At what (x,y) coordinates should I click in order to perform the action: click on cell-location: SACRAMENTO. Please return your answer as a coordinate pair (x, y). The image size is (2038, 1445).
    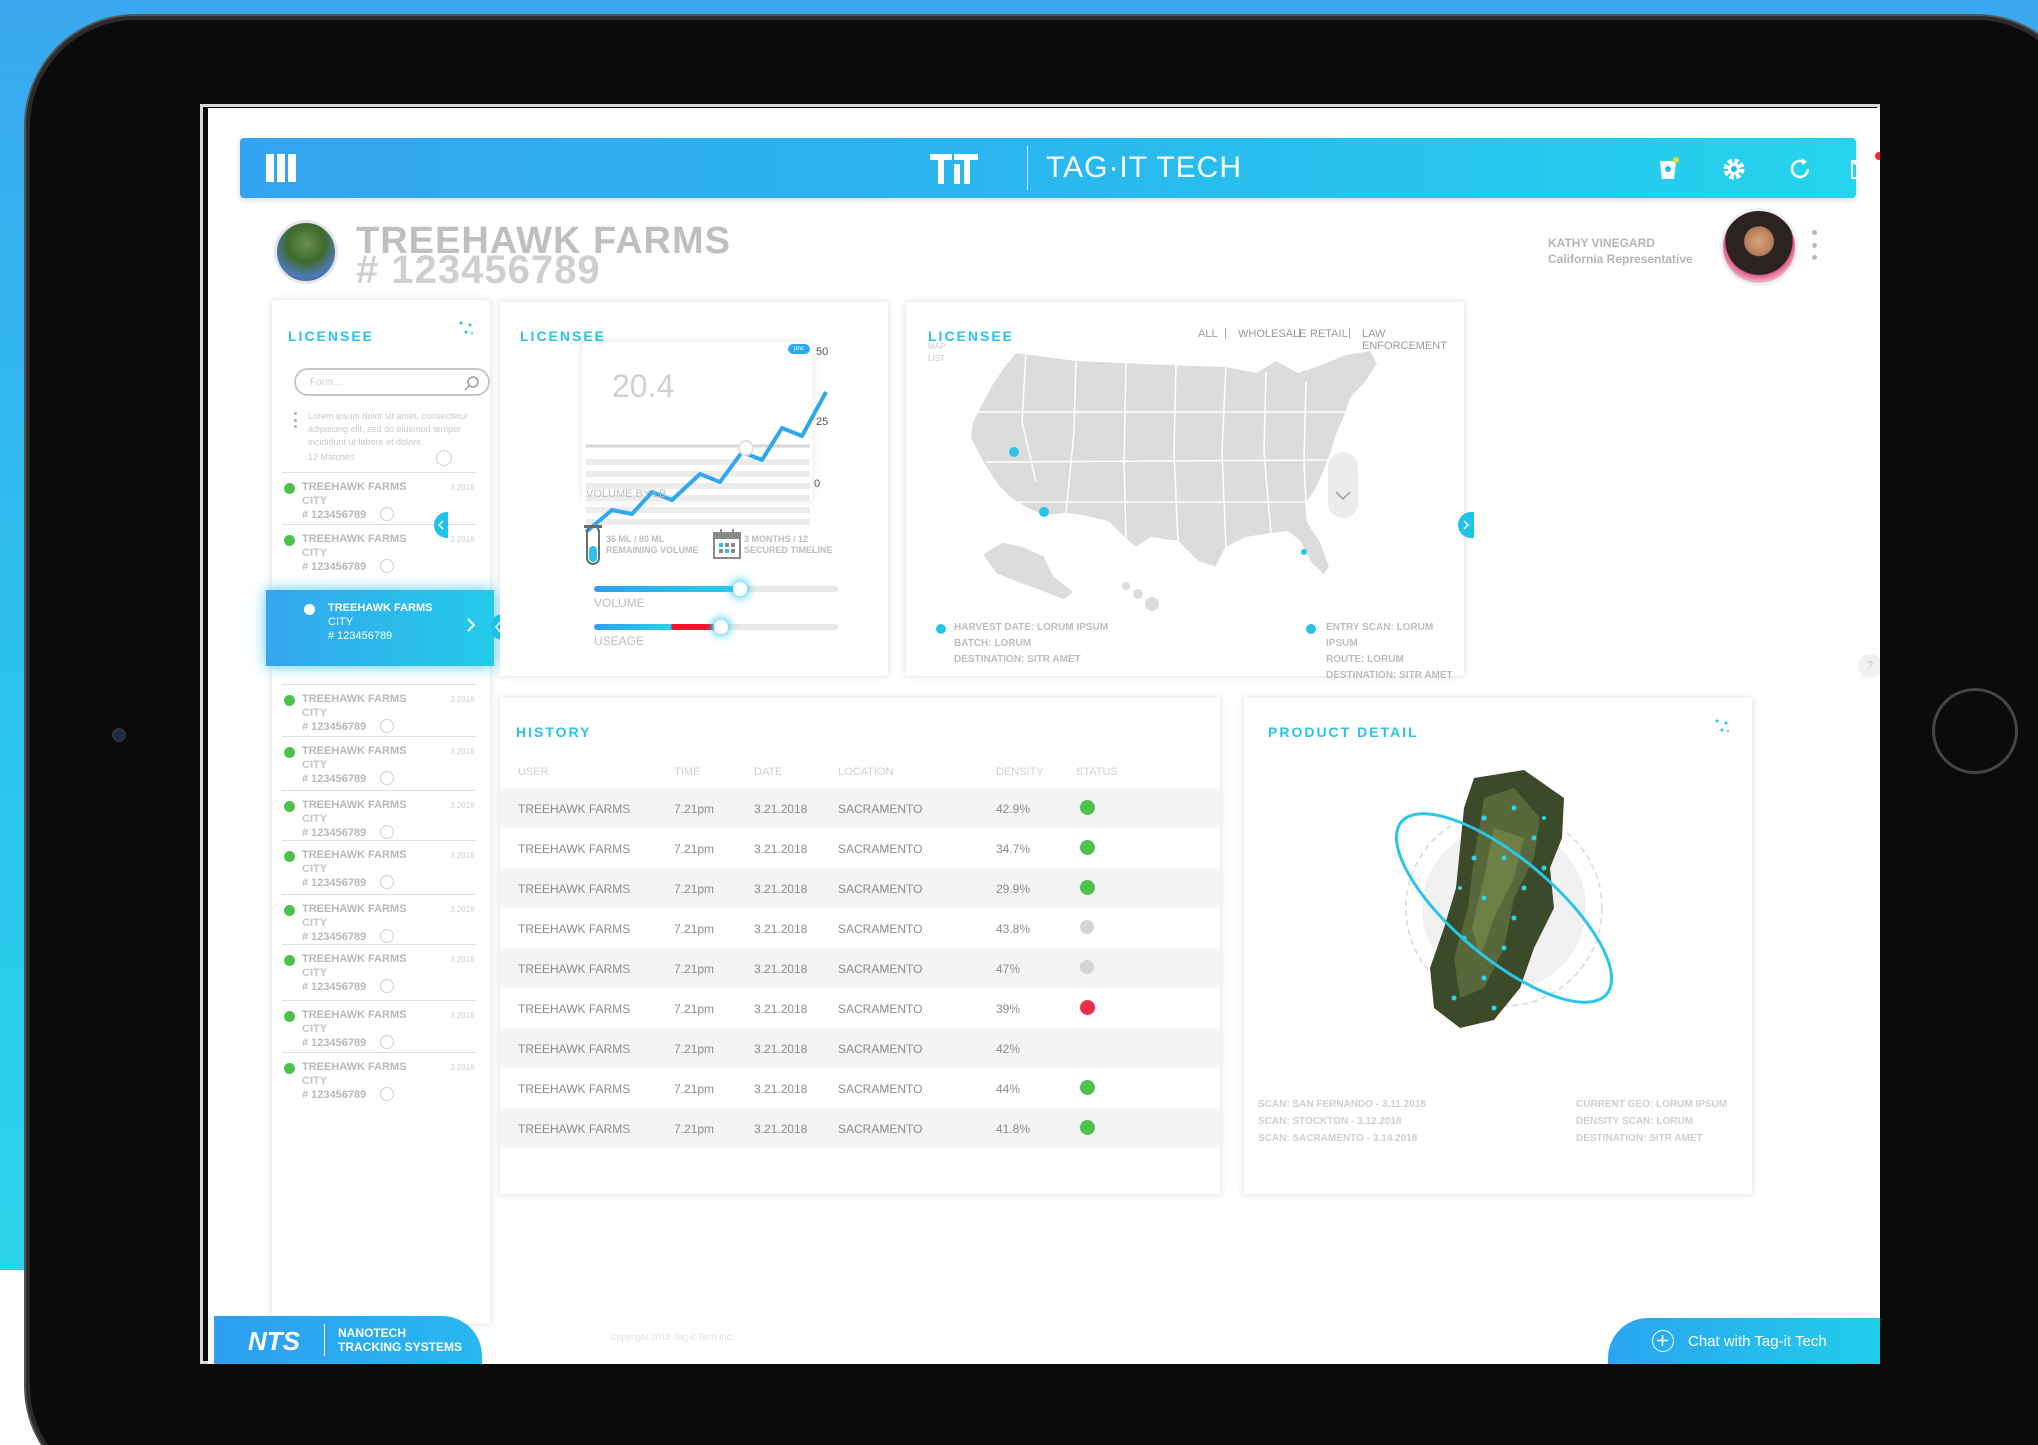
    Looking at the image, I should click on (880, 1049).